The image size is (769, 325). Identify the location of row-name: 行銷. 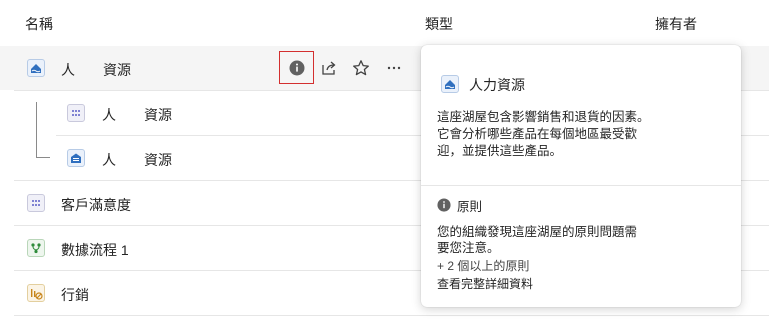
(75, 295).